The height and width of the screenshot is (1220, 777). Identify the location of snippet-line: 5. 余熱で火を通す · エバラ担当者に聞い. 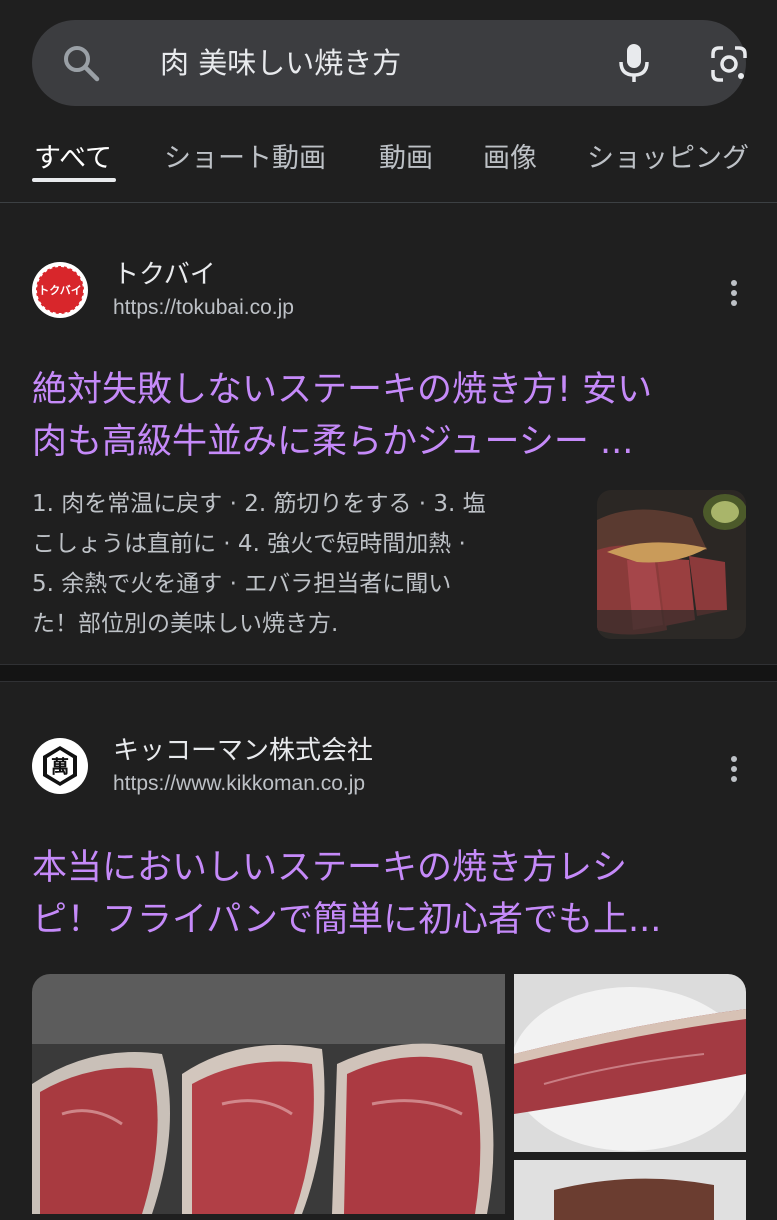
(242, 584).